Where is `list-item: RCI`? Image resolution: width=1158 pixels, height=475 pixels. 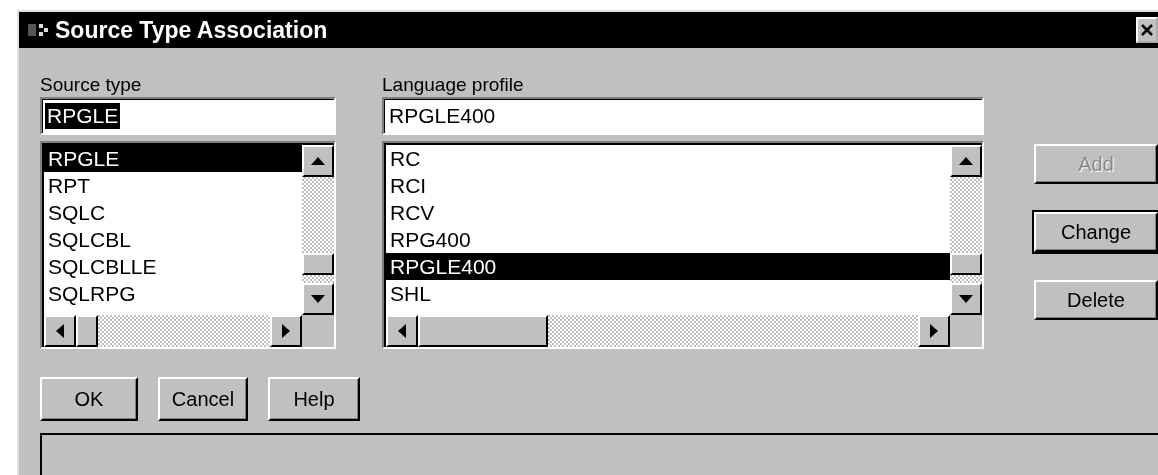
list-item: RCI is located at coordinates (668, 185).